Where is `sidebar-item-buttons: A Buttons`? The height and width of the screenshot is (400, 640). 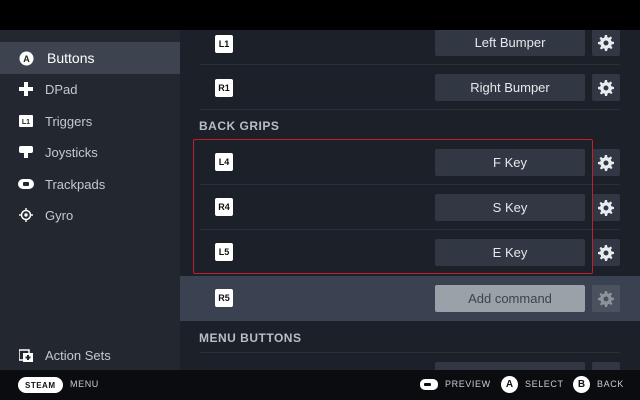 sidebar-item-buttons: A Buttons is located at coordinates (90, 58).